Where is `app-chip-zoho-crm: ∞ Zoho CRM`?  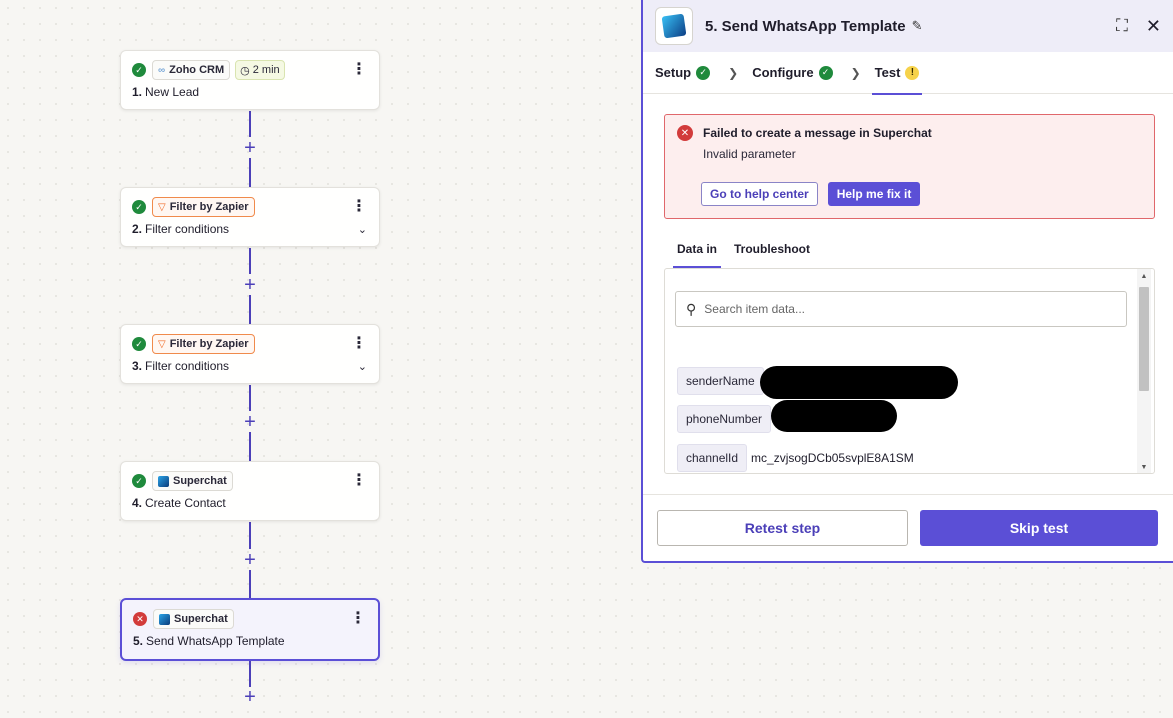
app-chip-zoho-crm: ∞ Zoho CRM is located at coordinates (191, 70).